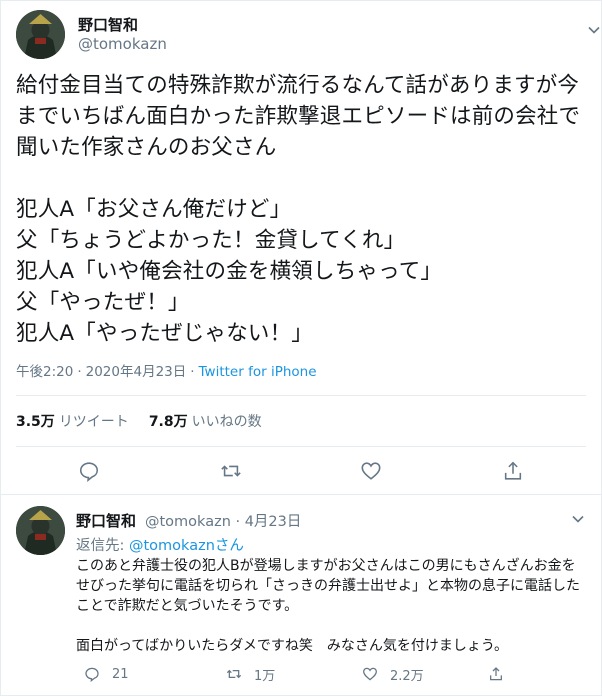  I want to click on like-count-label: いいねの数, so click(226, 422).